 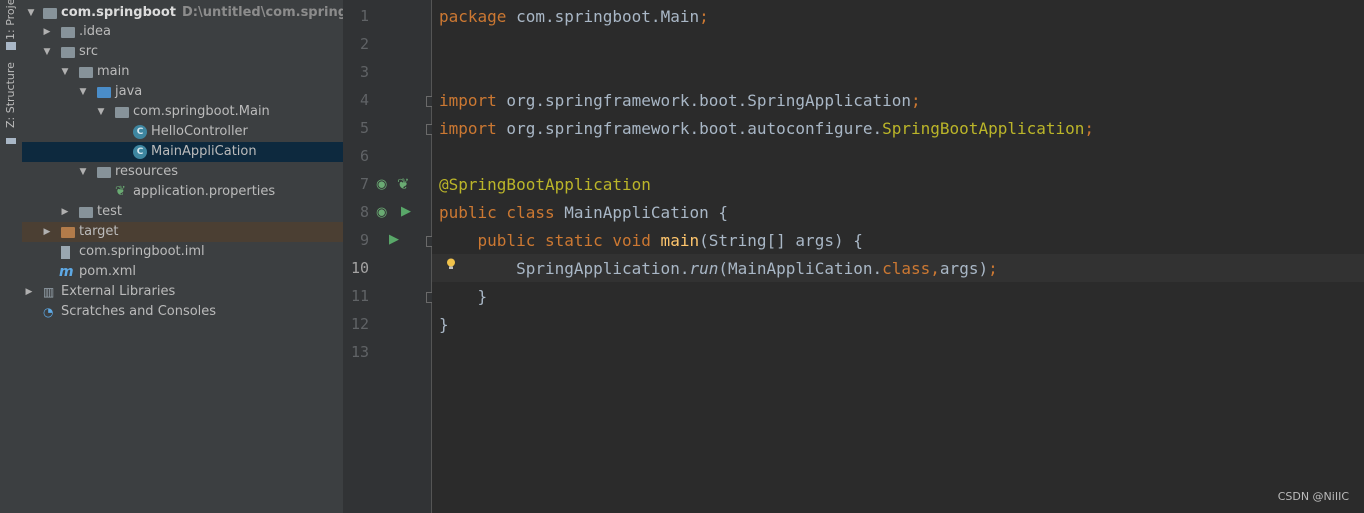 I want to click on line-number: 13, so click(x=359, y=352).